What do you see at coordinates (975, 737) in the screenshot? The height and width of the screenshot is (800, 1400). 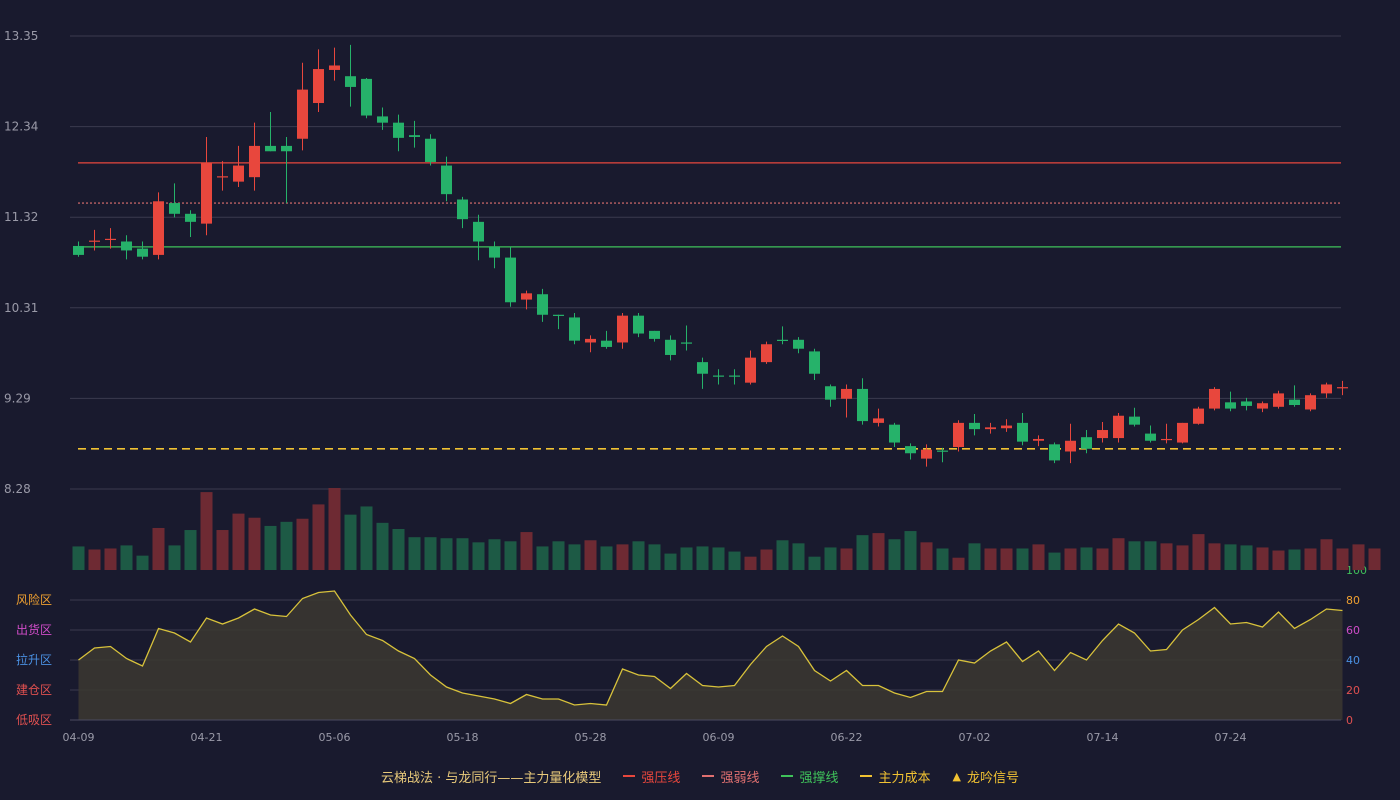 I see `x-tick-label: 07-02` at bounding box center [975, 737].